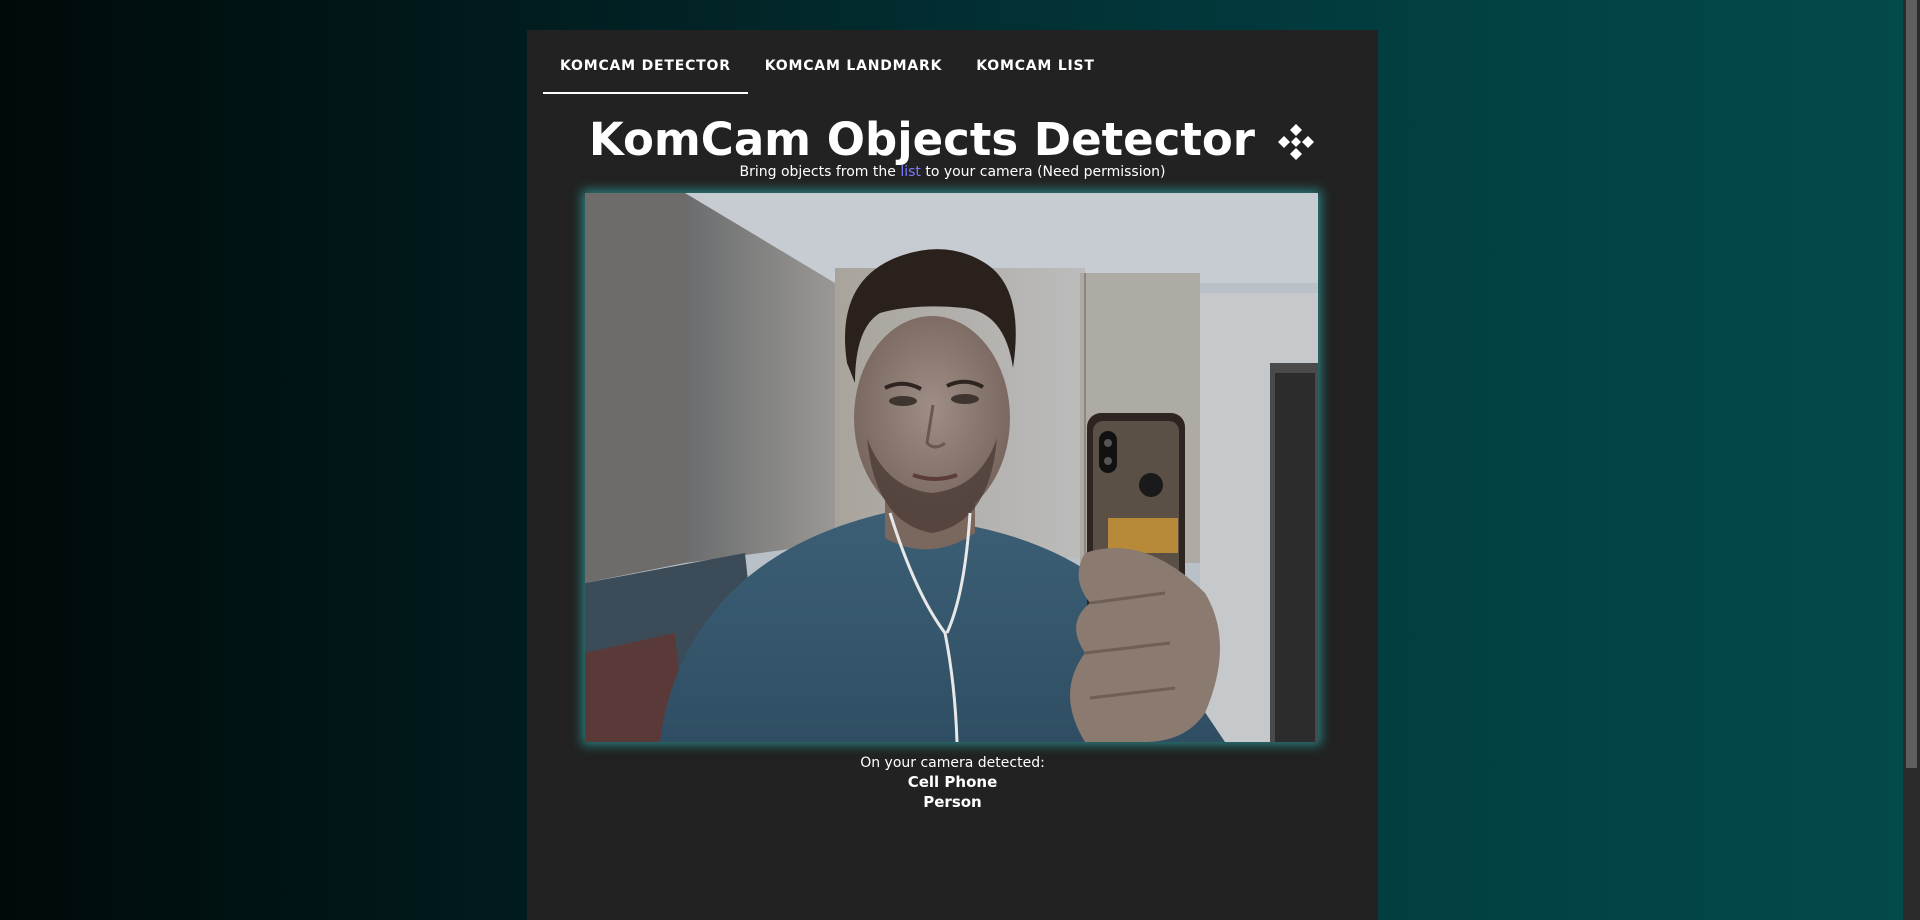 This screenshot has width=1920, height=920. I want to click on tab-komcam-landmark: KOMCAM LANDMARK, so click(853, 72).